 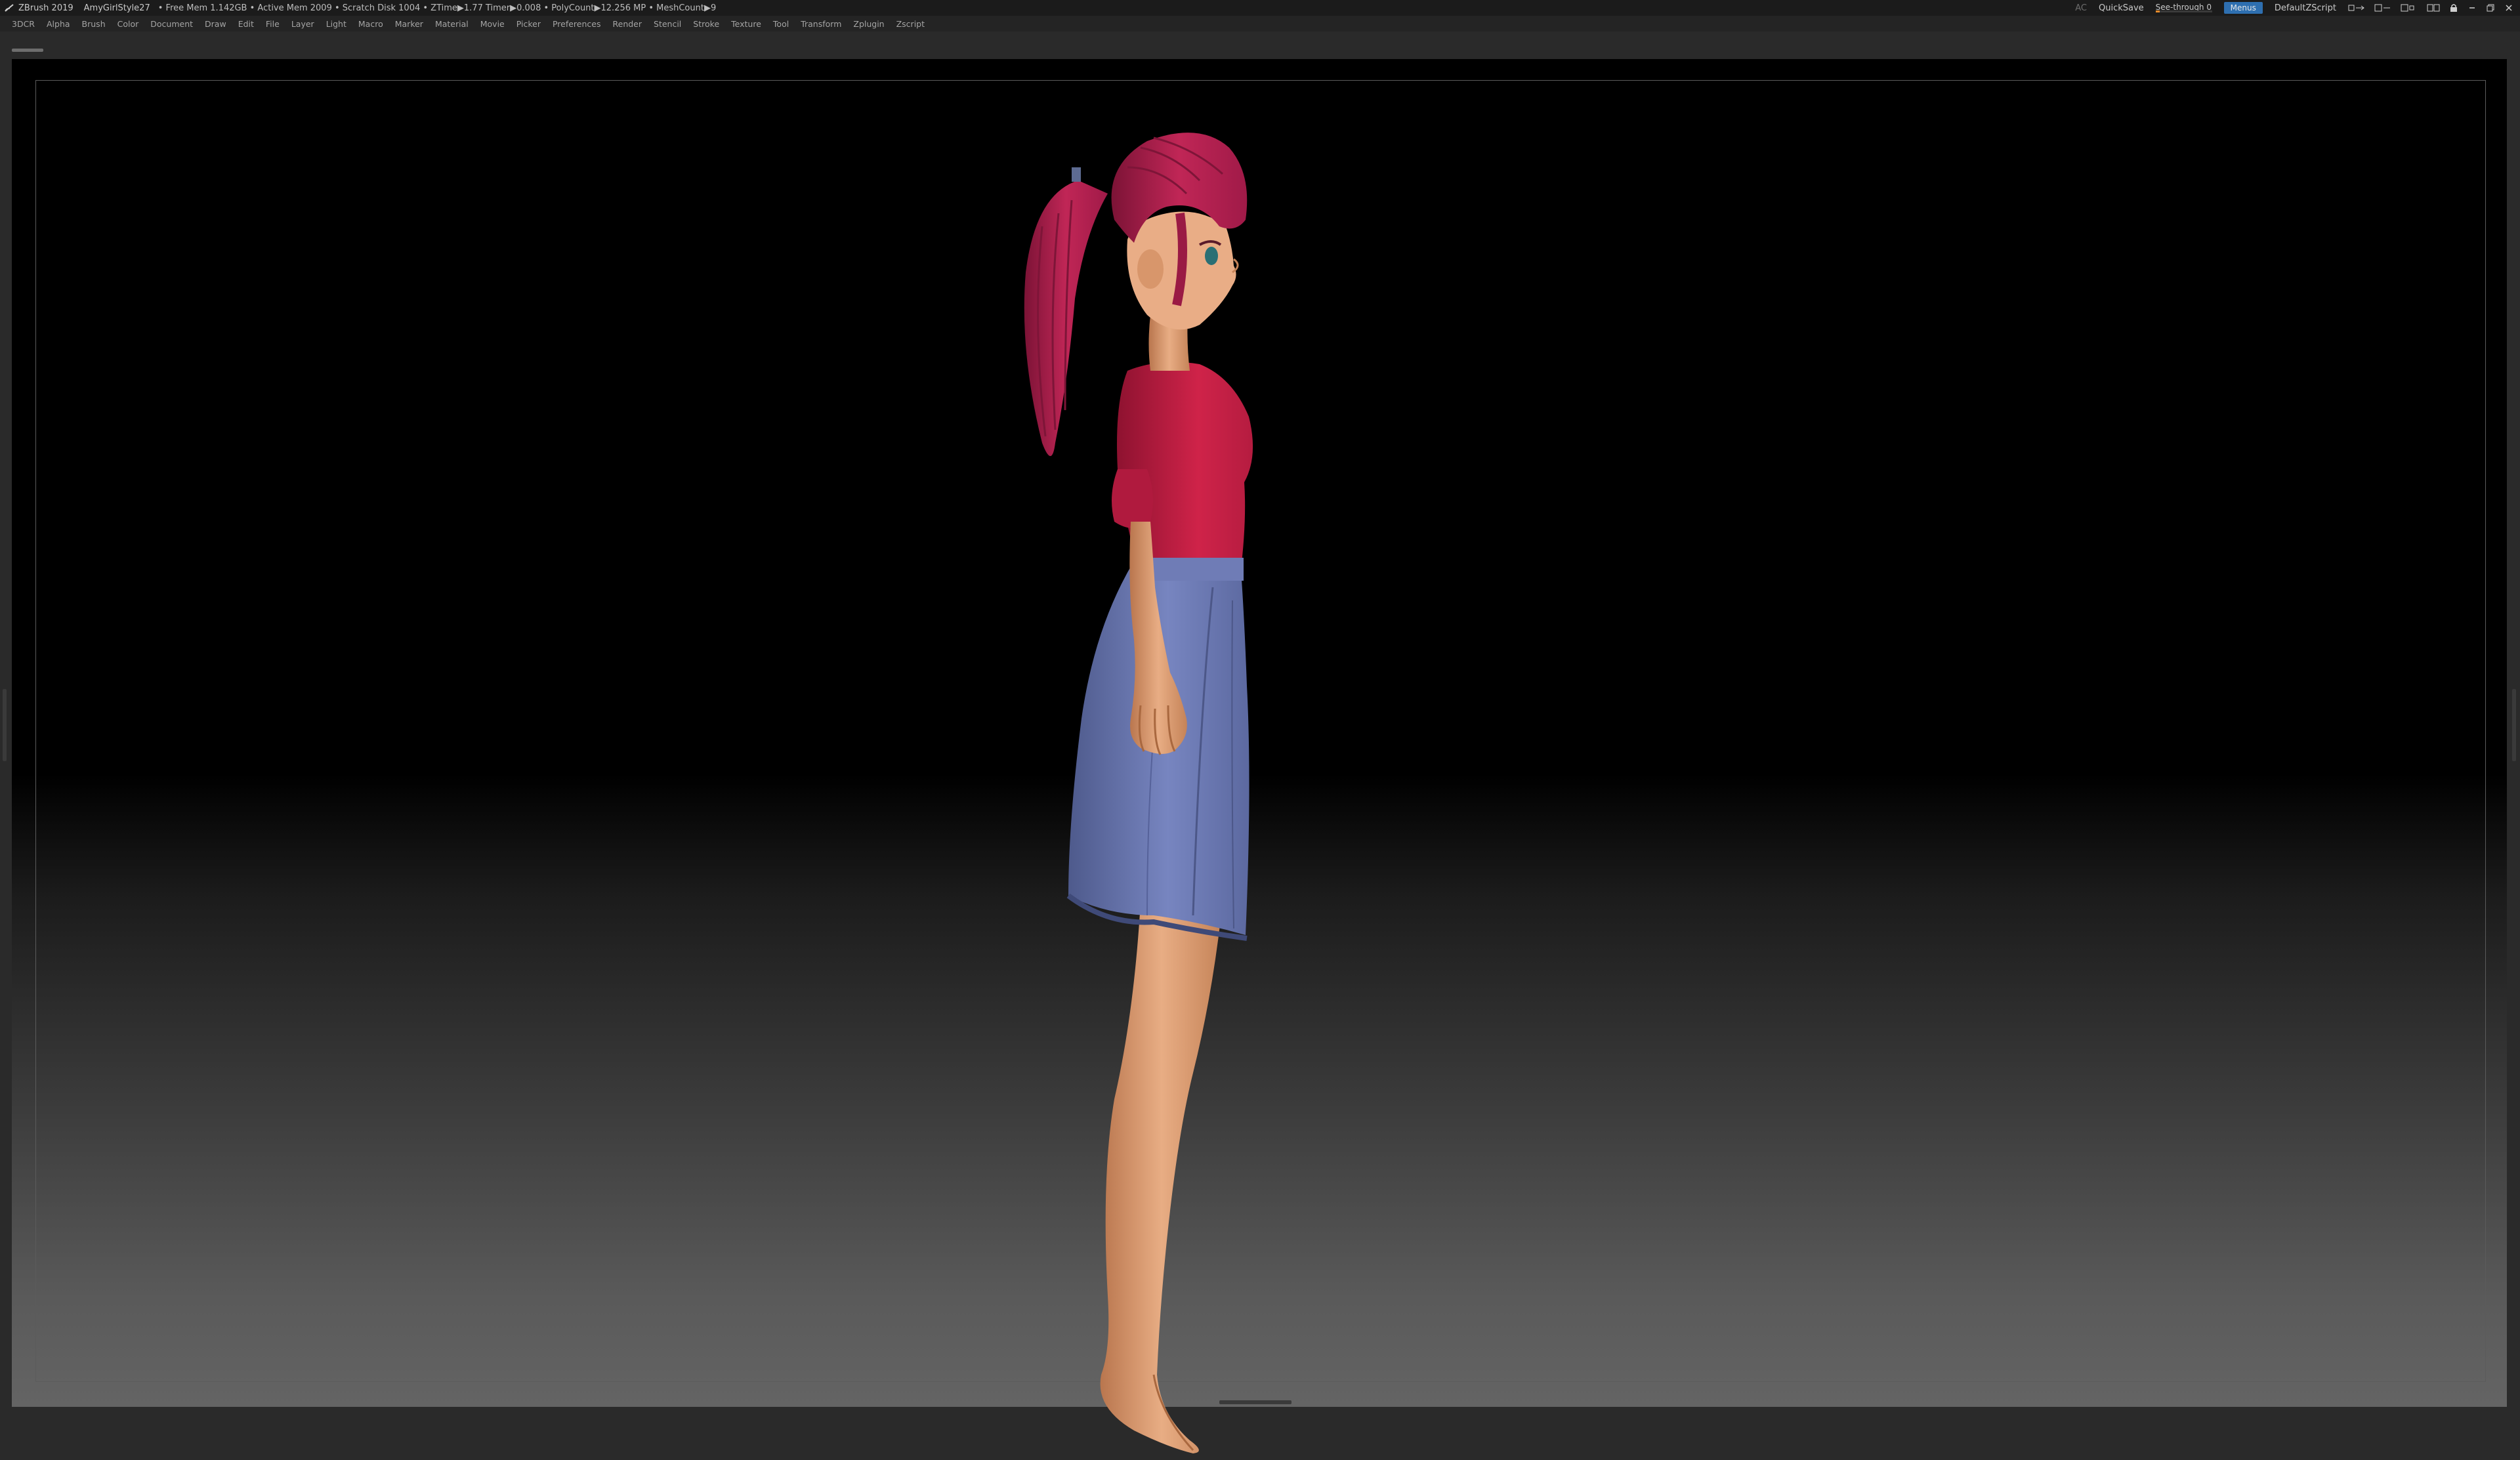 What do you see at coordinates (2490, 7) in the screenshot?
I see `restore-icon` at bounding box center [2490, 7].